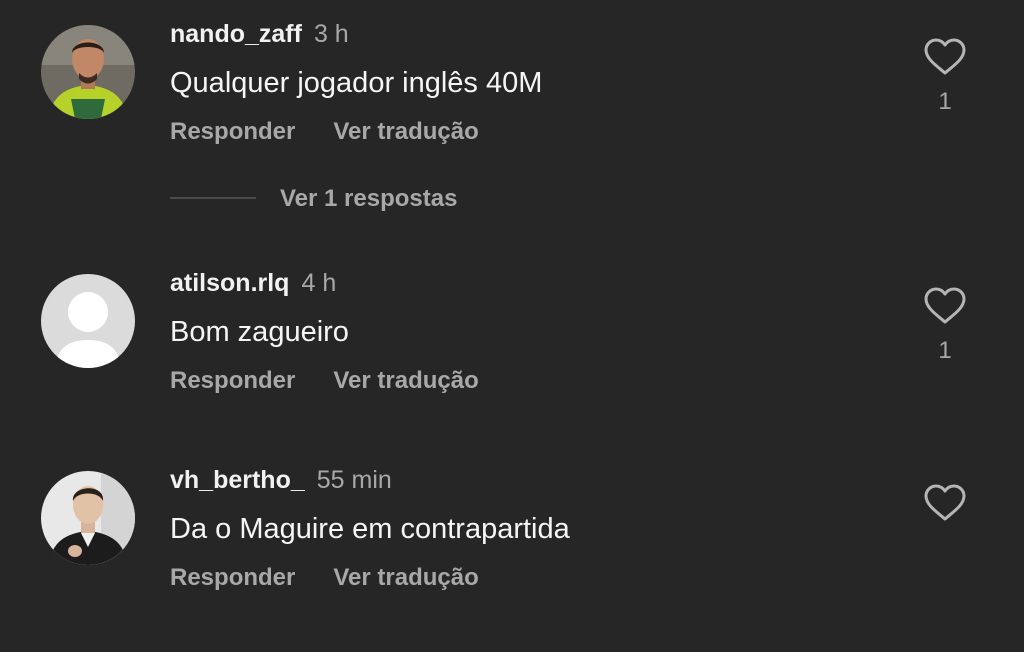 Image resolution: width=1024 pixels, height=652 pixels. What do you see at coordinates (237, 480) in the screenshot?
I see `username: vh_bertho_` at bounding box center [237, 480].